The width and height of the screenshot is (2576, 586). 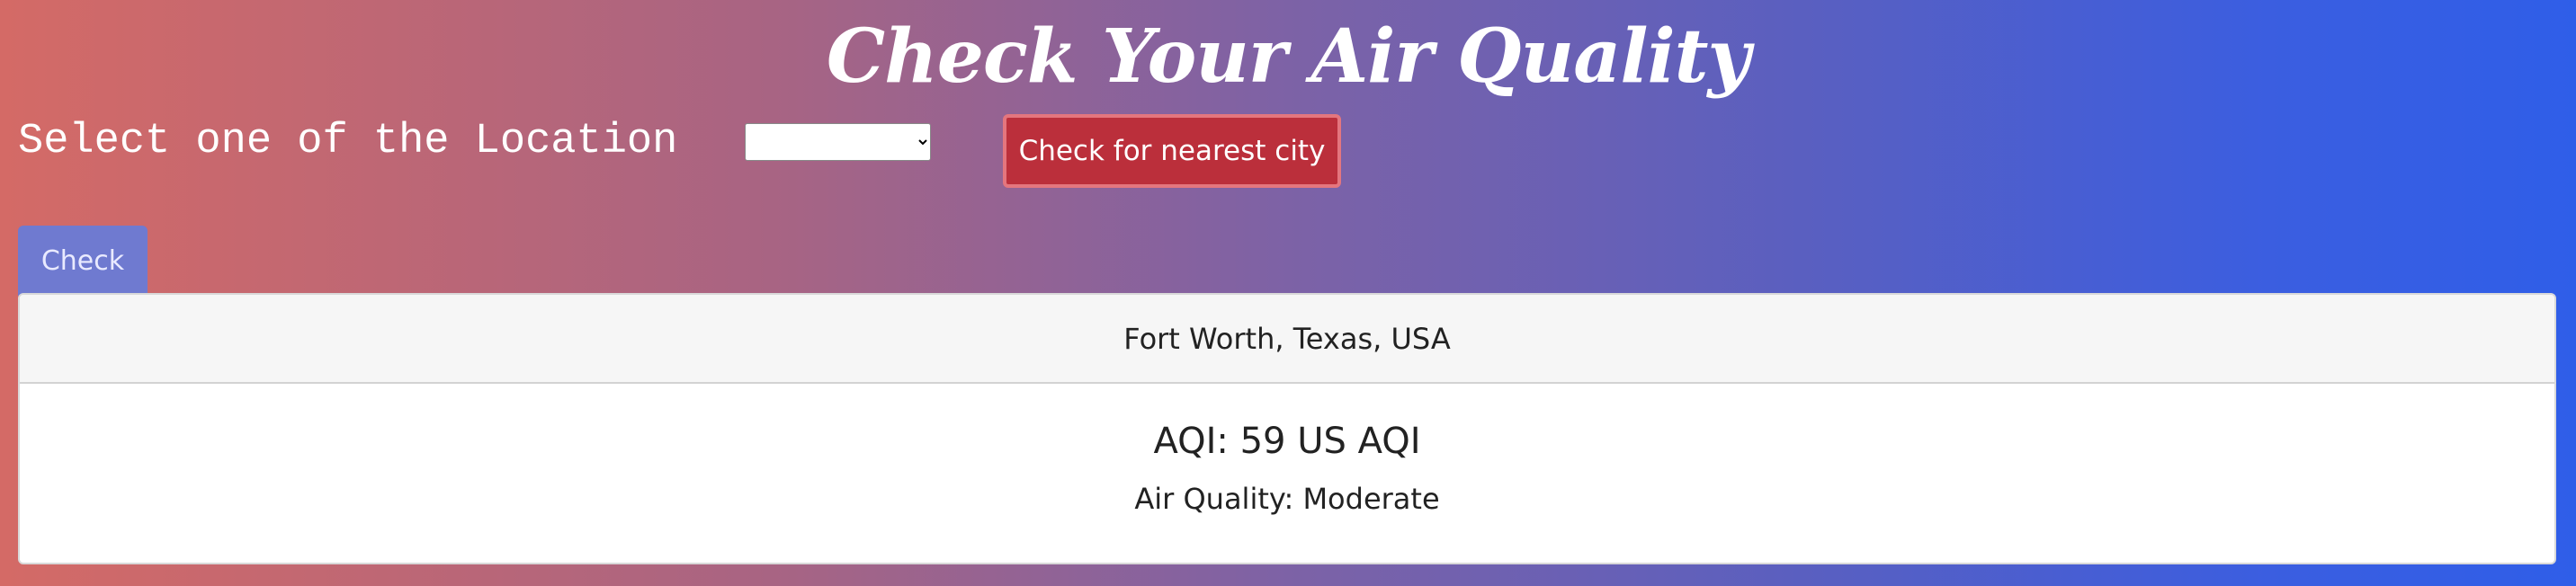 What do you see at coordinates (1287, 339) in the screenshot?
I see `result-location: Fort Worth, Texas, USA` at bounding box center [1287, 339].